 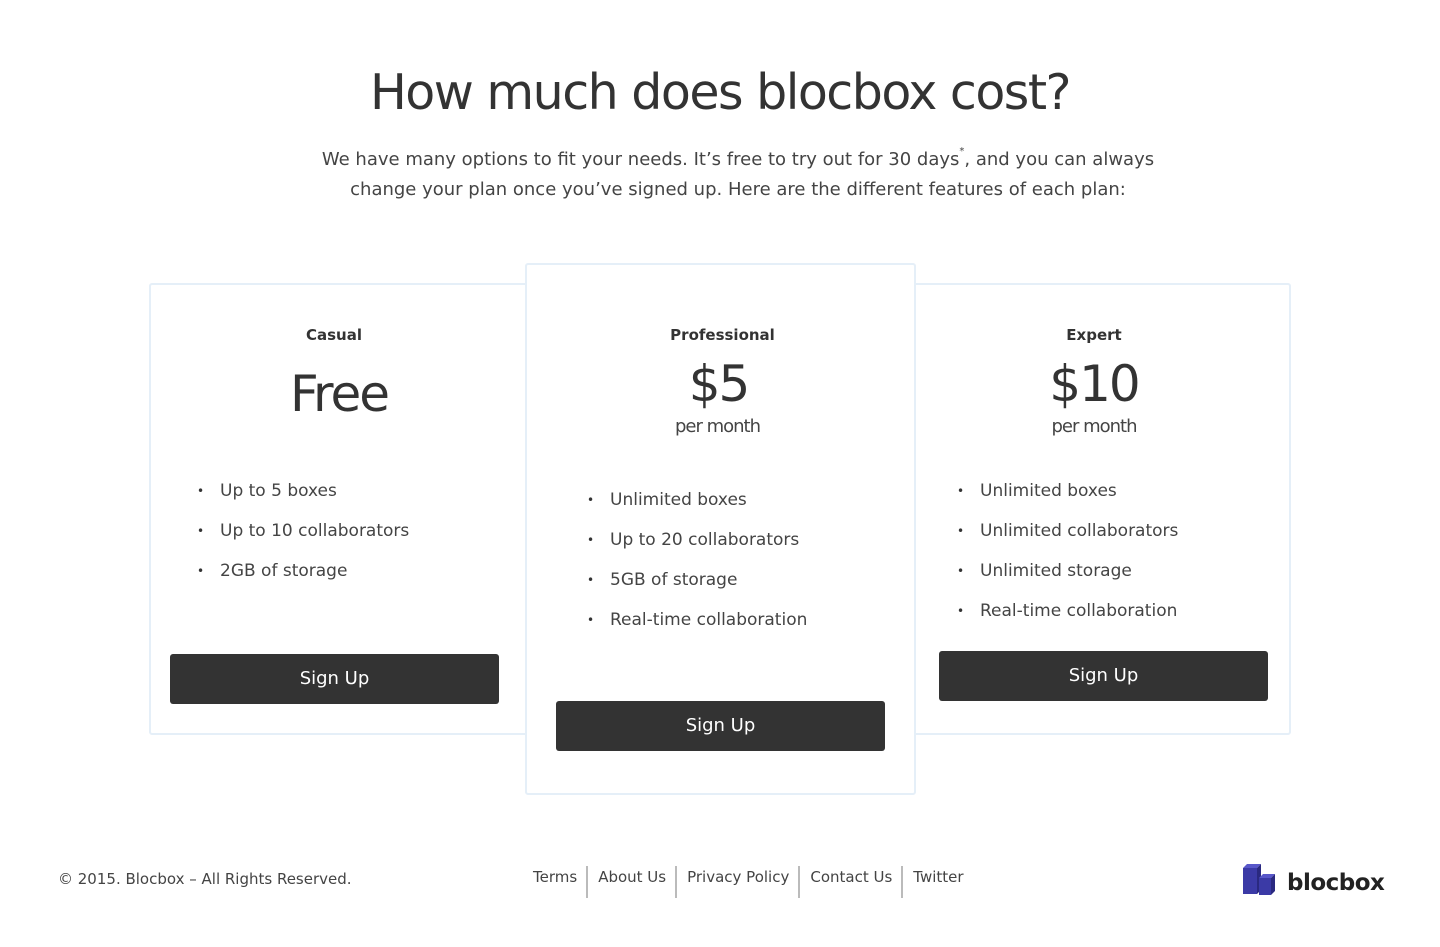 What do you see at coordinates (315, 531) in the screenshot?
I see `feature-text: Up to 10 collaborators` at bounding box center [315, 531].